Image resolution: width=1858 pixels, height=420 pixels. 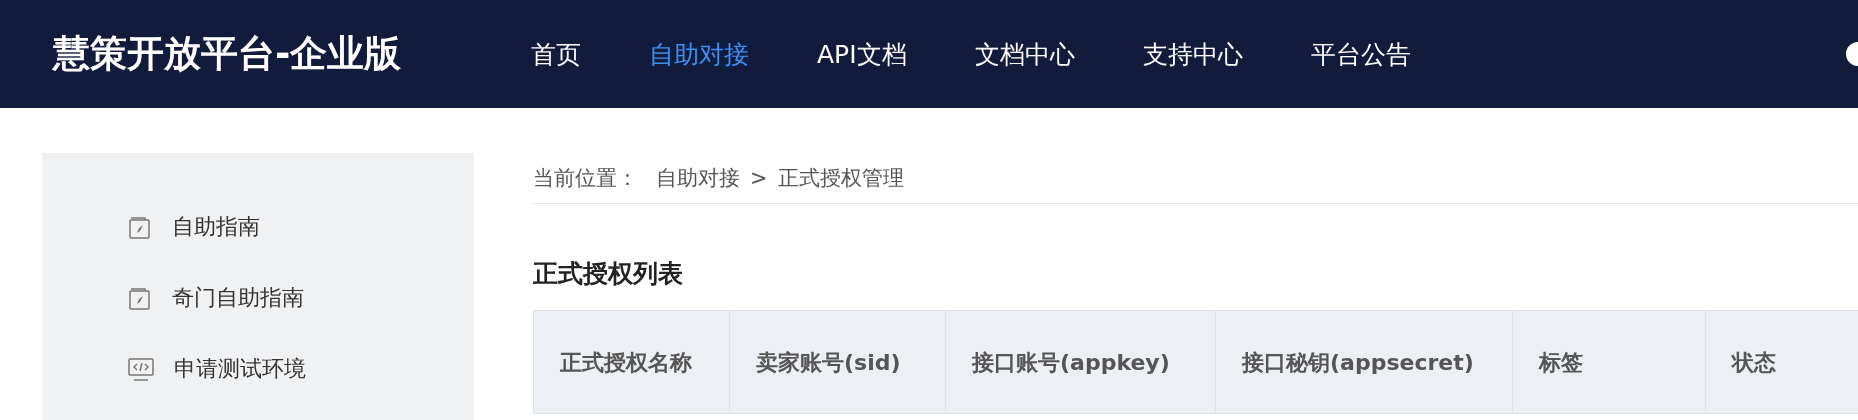 What do you see at coordinates (1360, 54) in the screenshot?
I see `nav-link: 平台公告` at bounding box center [1360, 54].